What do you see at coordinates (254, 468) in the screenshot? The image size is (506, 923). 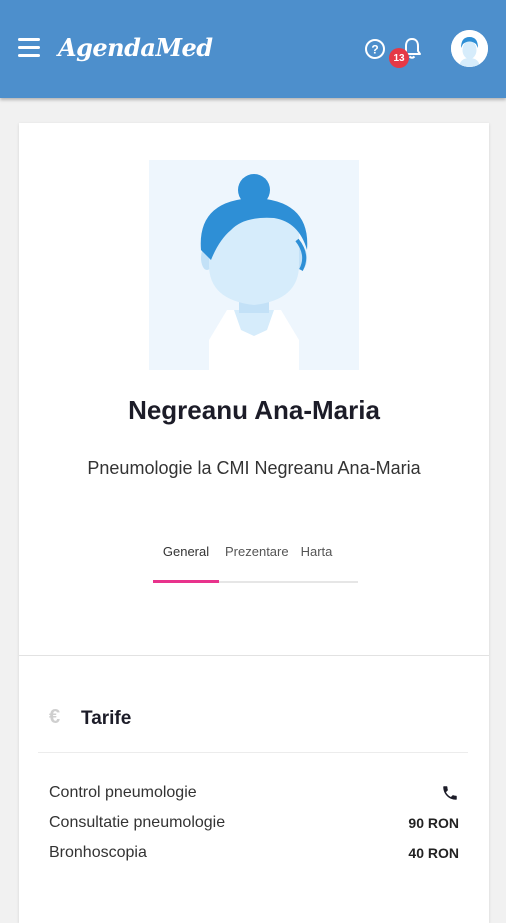 I see `doctor-specialty: Pneumologie la CMI Negreanu Ana-Maria` at bounding box center [254, 468].